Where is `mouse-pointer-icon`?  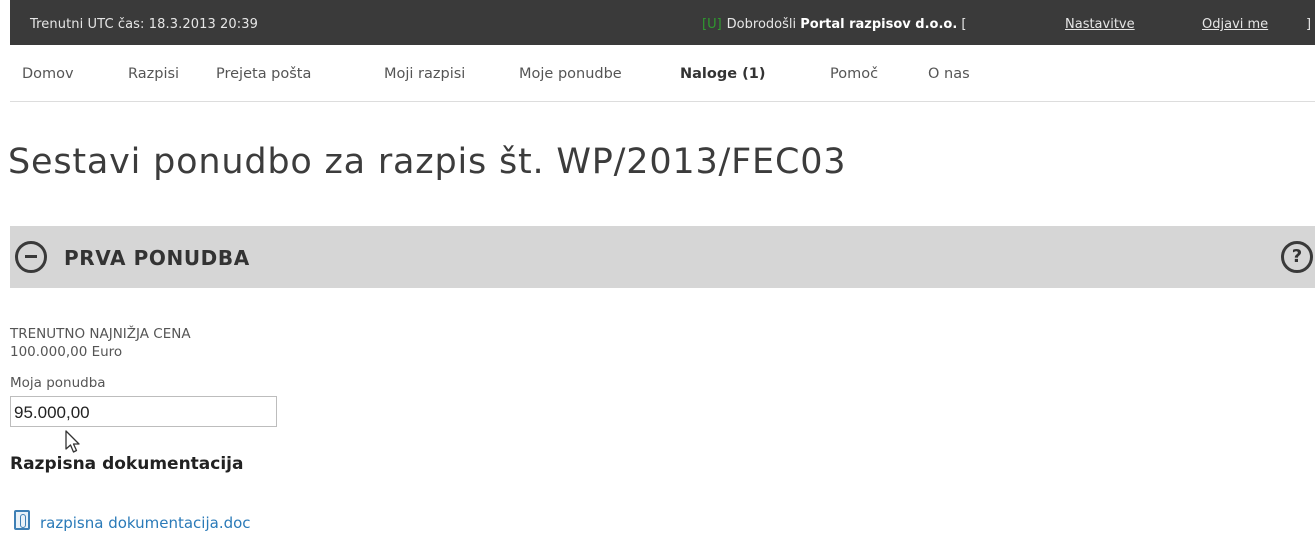 mouse-pointer-icon is located at coordinates (72, 441).